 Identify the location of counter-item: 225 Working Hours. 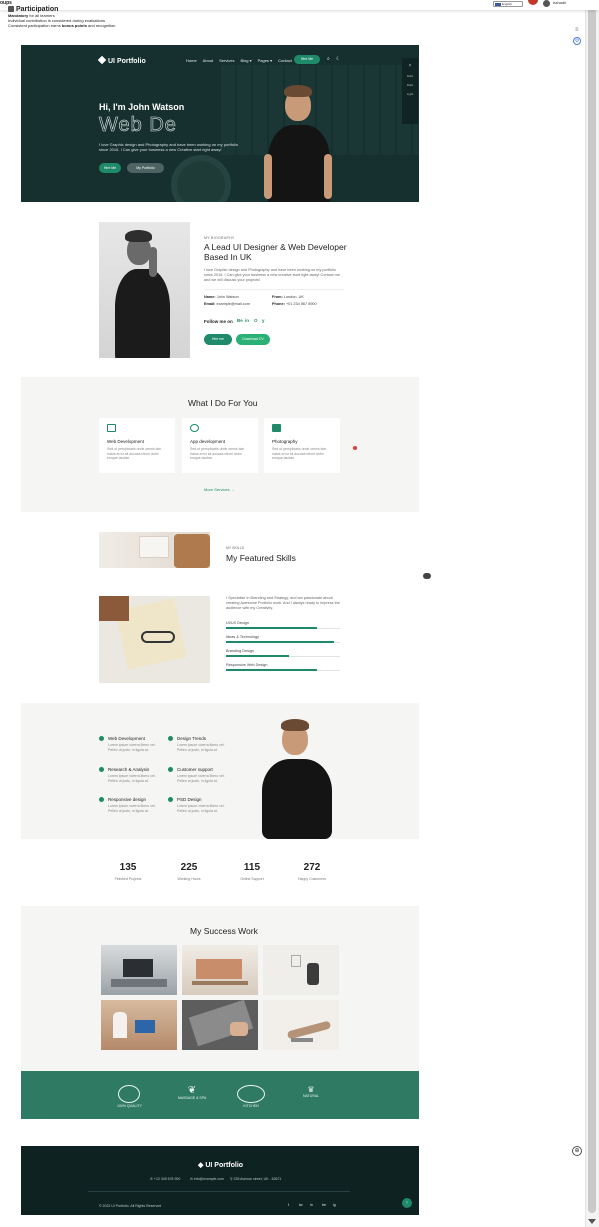
(189, 871).